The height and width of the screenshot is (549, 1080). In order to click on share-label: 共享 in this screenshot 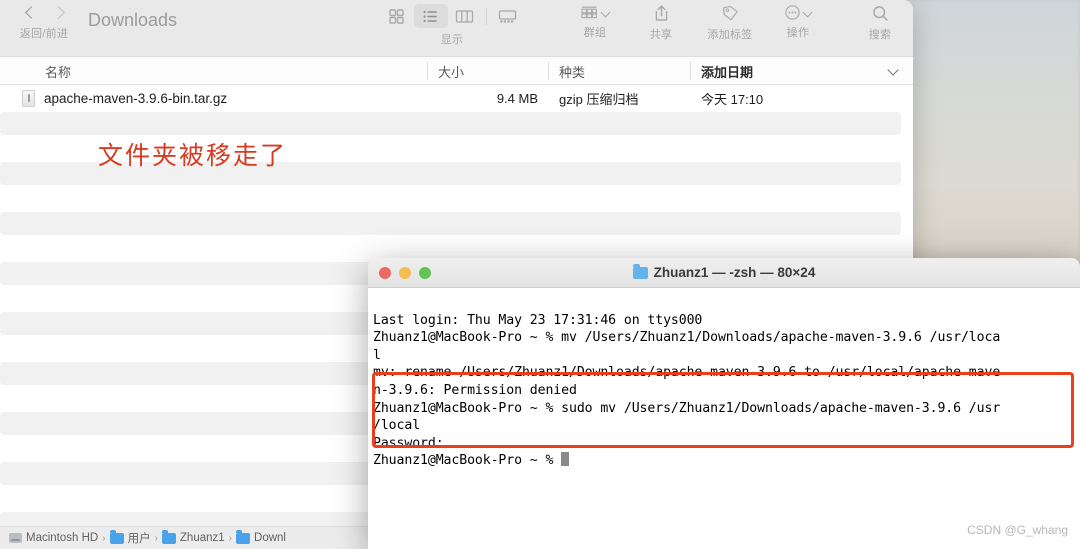, I will do `click(661, 35)`.